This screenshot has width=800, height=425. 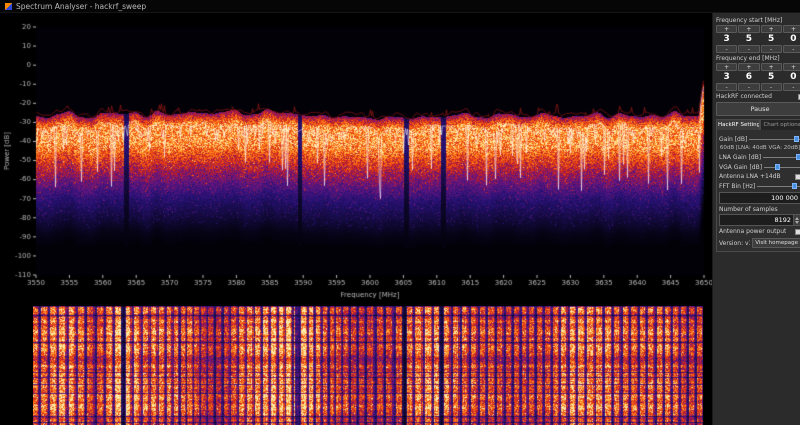 I want to click on fft-bin-slider, so click(x=778, y=186).